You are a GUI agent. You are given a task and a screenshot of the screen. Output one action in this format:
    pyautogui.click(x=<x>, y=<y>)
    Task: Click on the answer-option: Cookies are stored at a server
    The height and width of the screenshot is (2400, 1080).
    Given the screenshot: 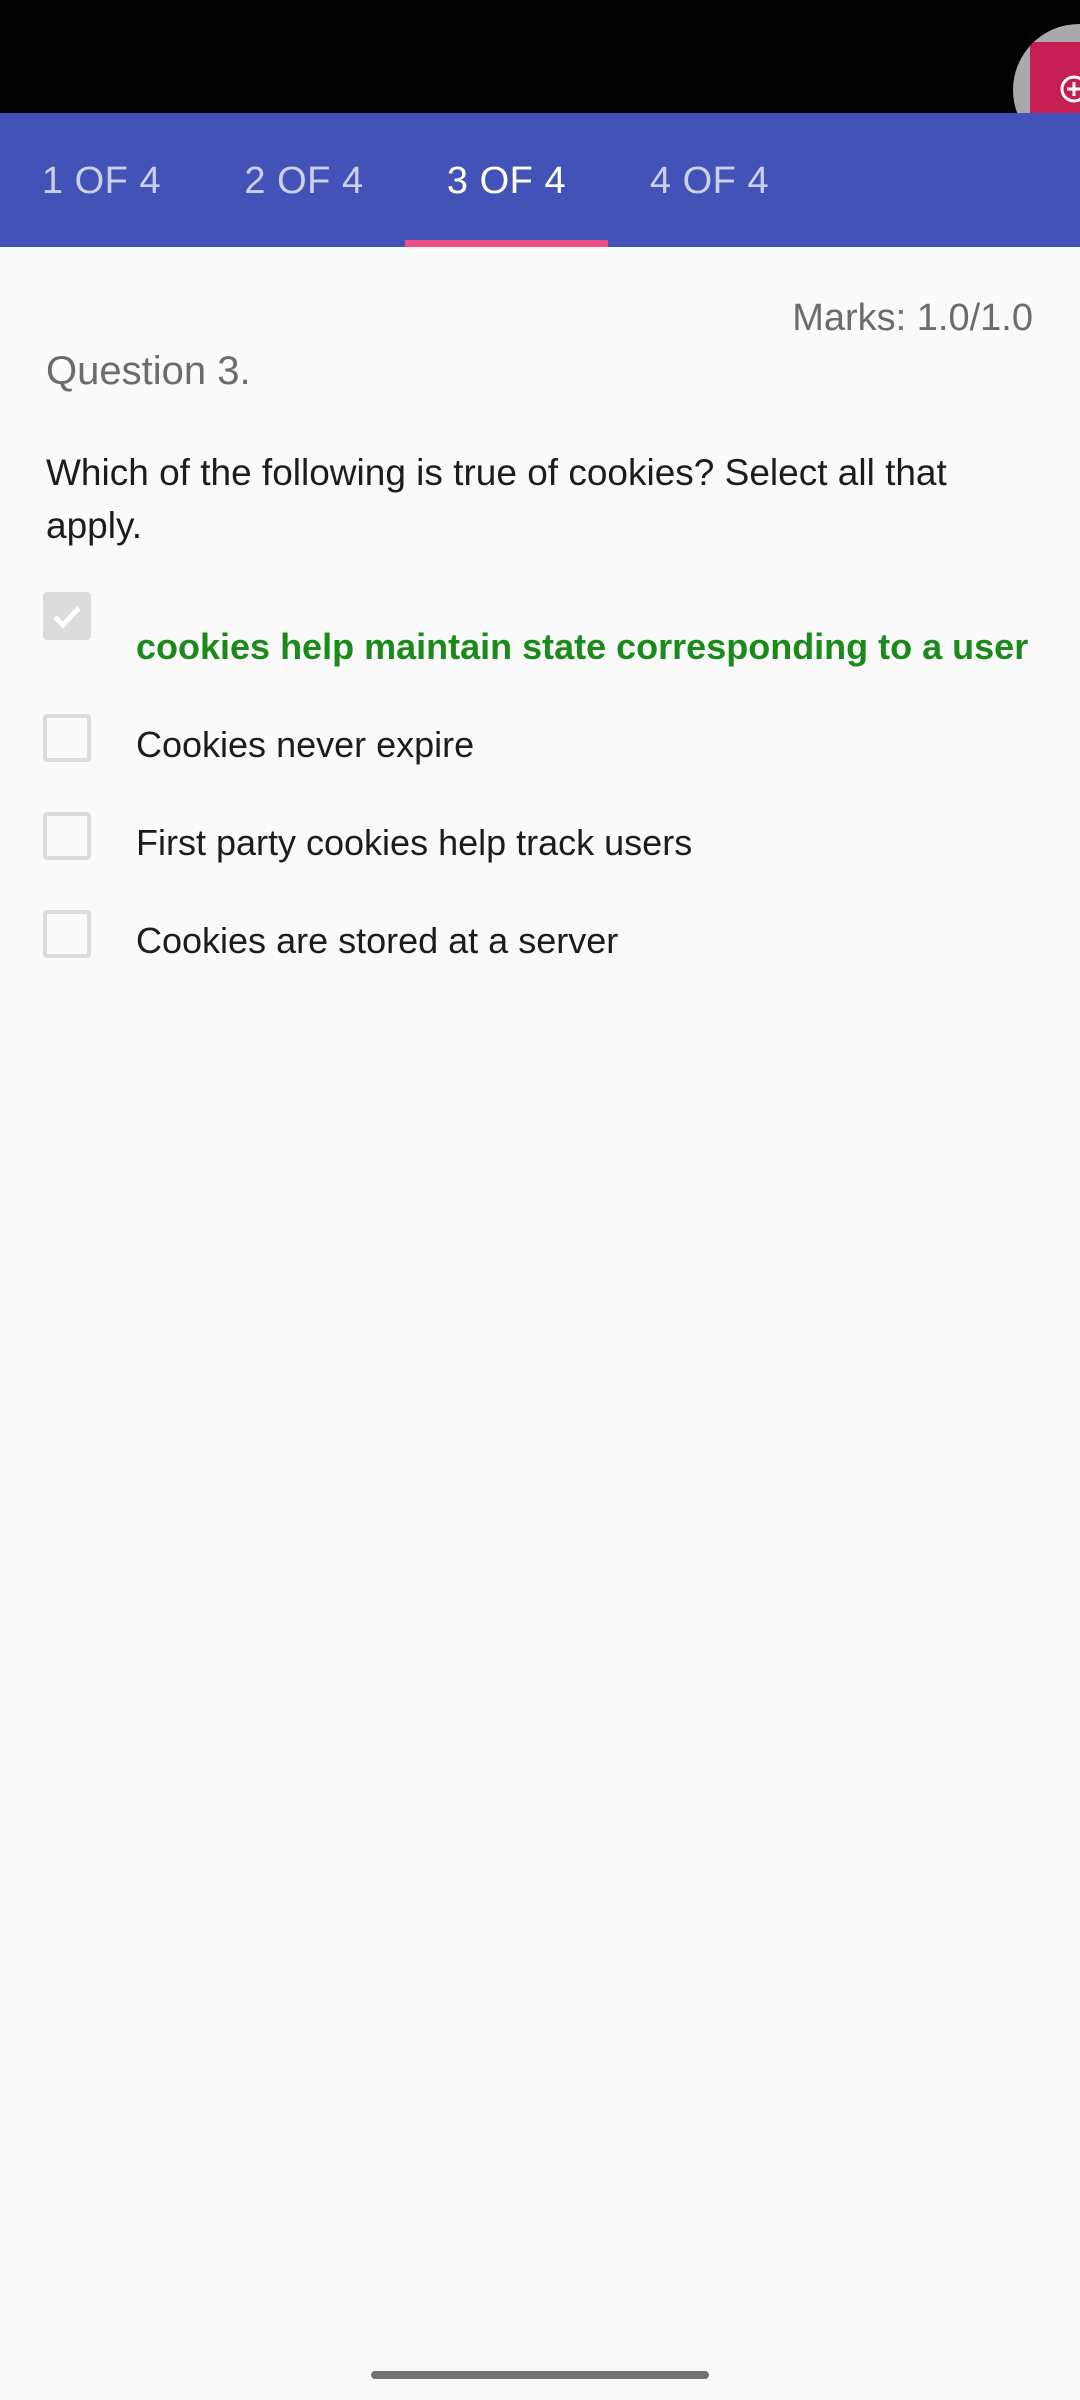 What is the action you would take?
    pyautogui.click(x=540, y=943)
    